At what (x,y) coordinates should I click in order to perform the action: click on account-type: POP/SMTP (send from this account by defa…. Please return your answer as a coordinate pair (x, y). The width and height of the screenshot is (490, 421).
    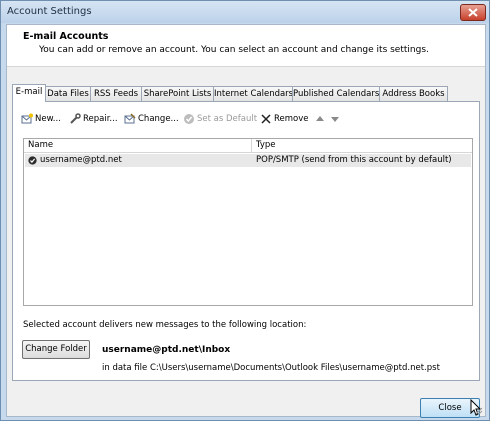
    Looking at the image, I should click on (354, 160).